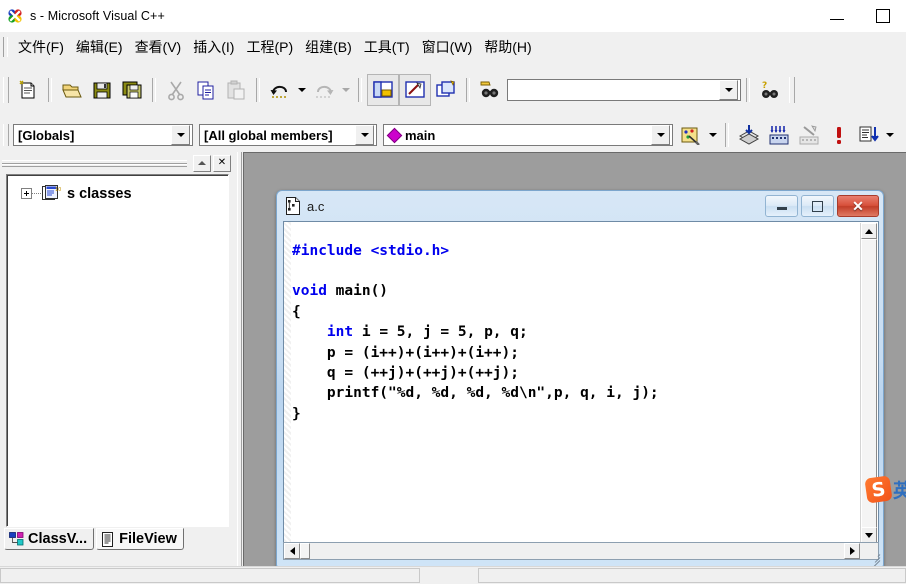 The width and height of the screenshot is (906, 584). What do you see at coordinates (817, 206) in the screenshot?
I see `editor-maximize-button` at bounding box center [817, 206].